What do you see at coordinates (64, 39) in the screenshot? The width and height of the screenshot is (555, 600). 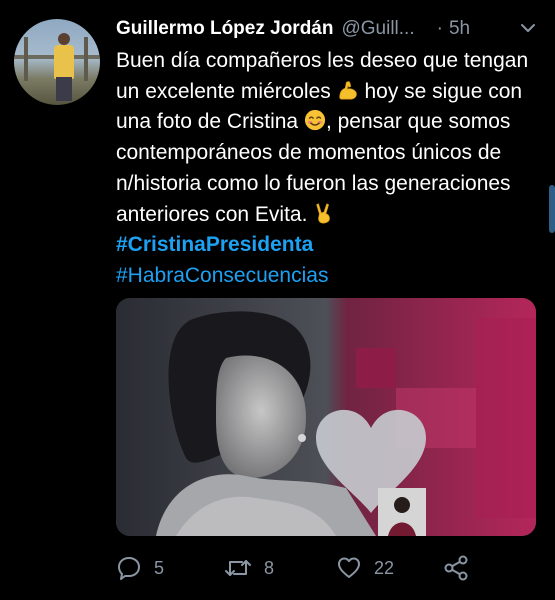 I see `avatar-person-head` at bounding box center [64, 39].